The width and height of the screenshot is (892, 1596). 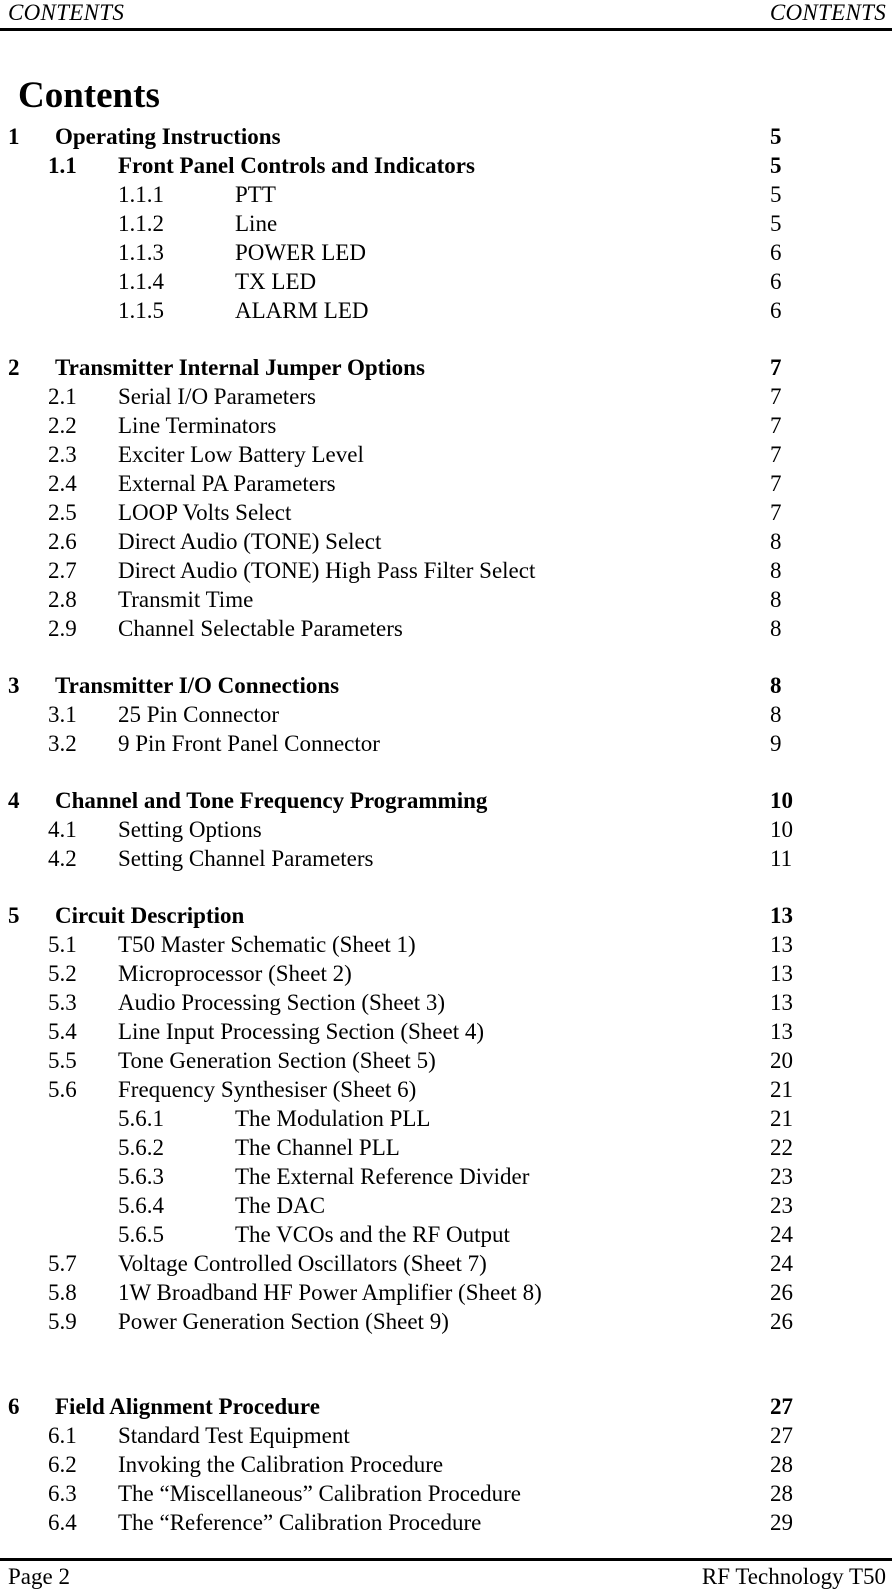 I want to click on toc-entry-number: 5.2, so click(x=62, y=973).